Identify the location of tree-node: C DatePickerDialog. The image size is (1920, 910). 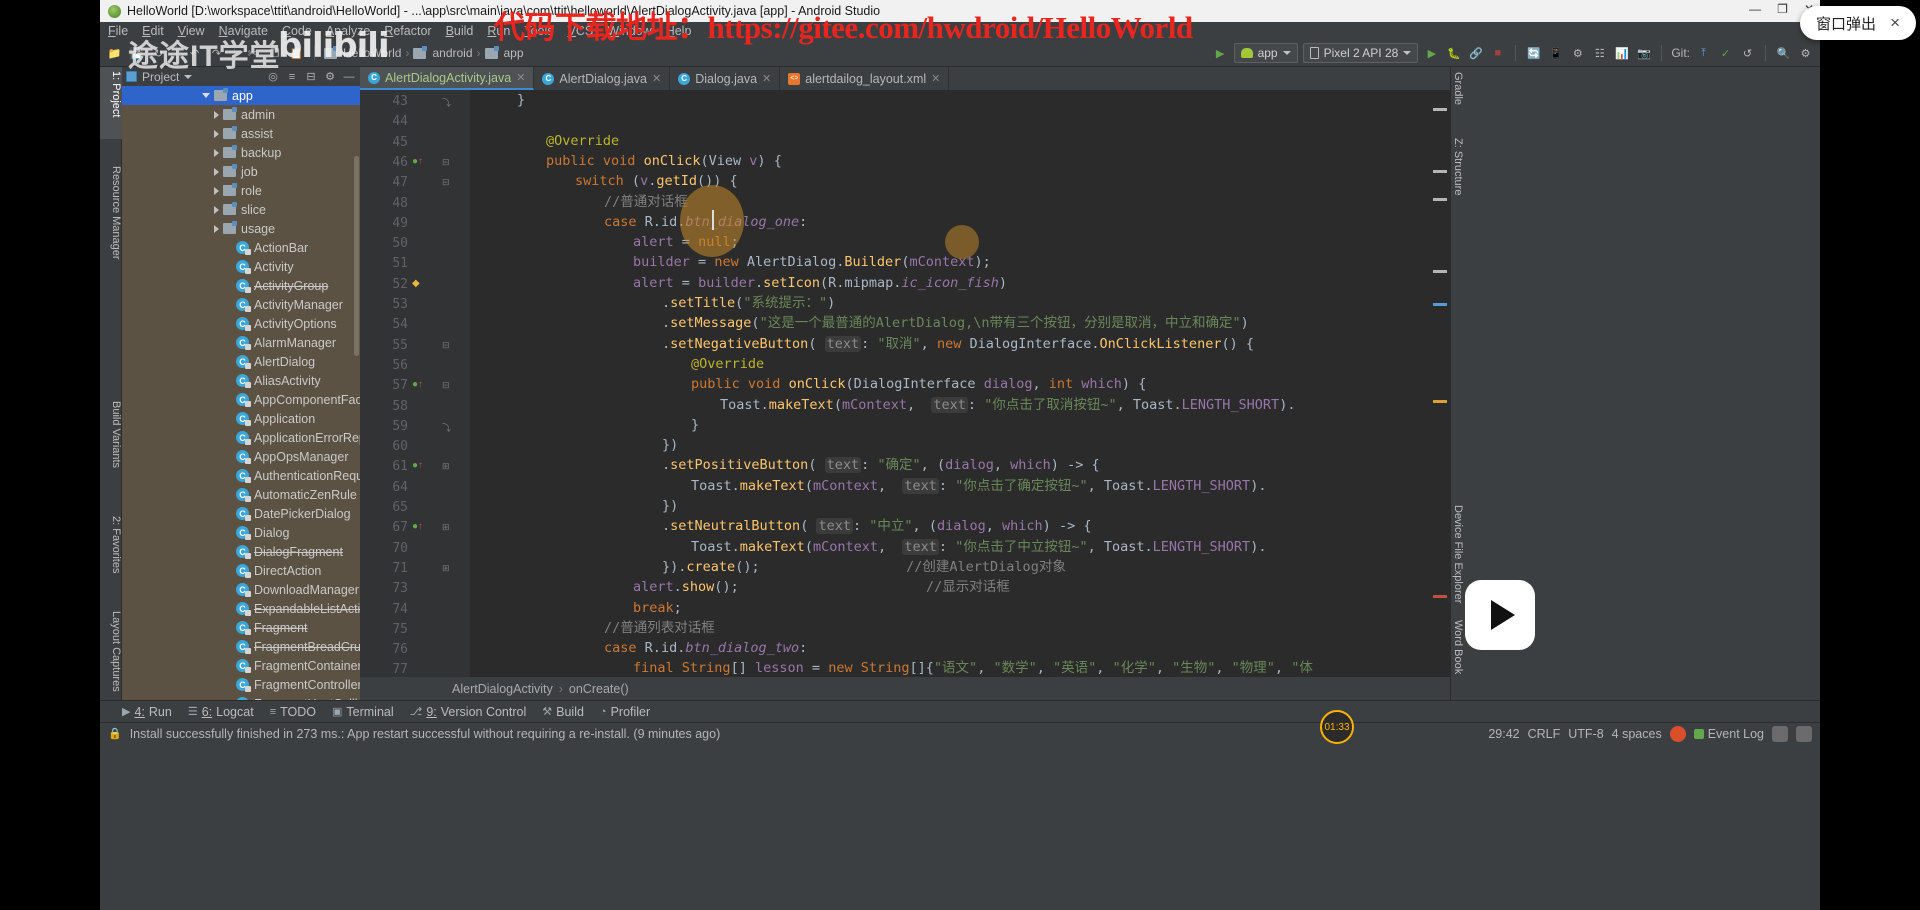
(241, 513).